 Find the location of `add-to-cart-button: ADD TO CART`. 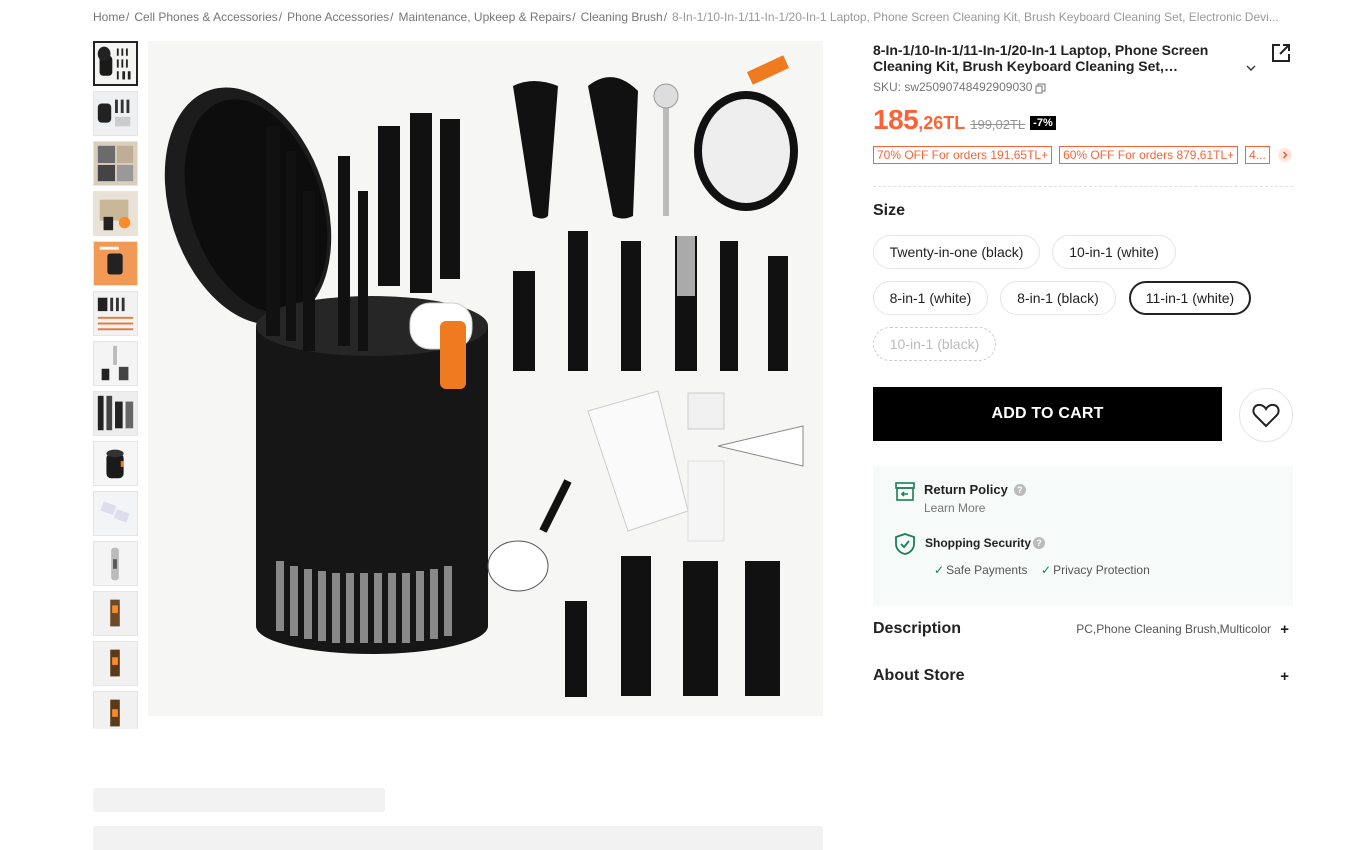

add-to-cart-button: ADD TO CART is located at coordinates (1047, 414).